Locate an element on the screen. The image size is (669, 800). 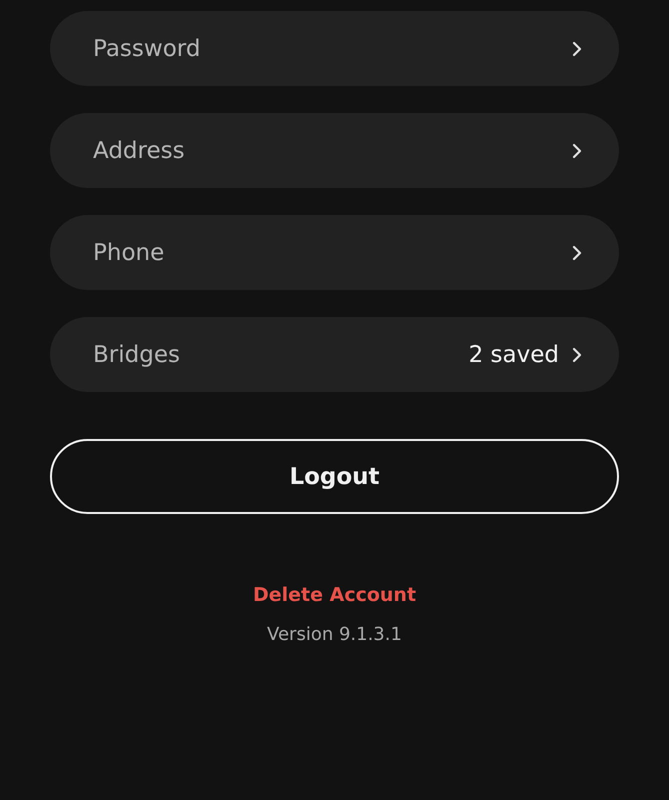
settings-row: Address is located at coordinates (334, 150).